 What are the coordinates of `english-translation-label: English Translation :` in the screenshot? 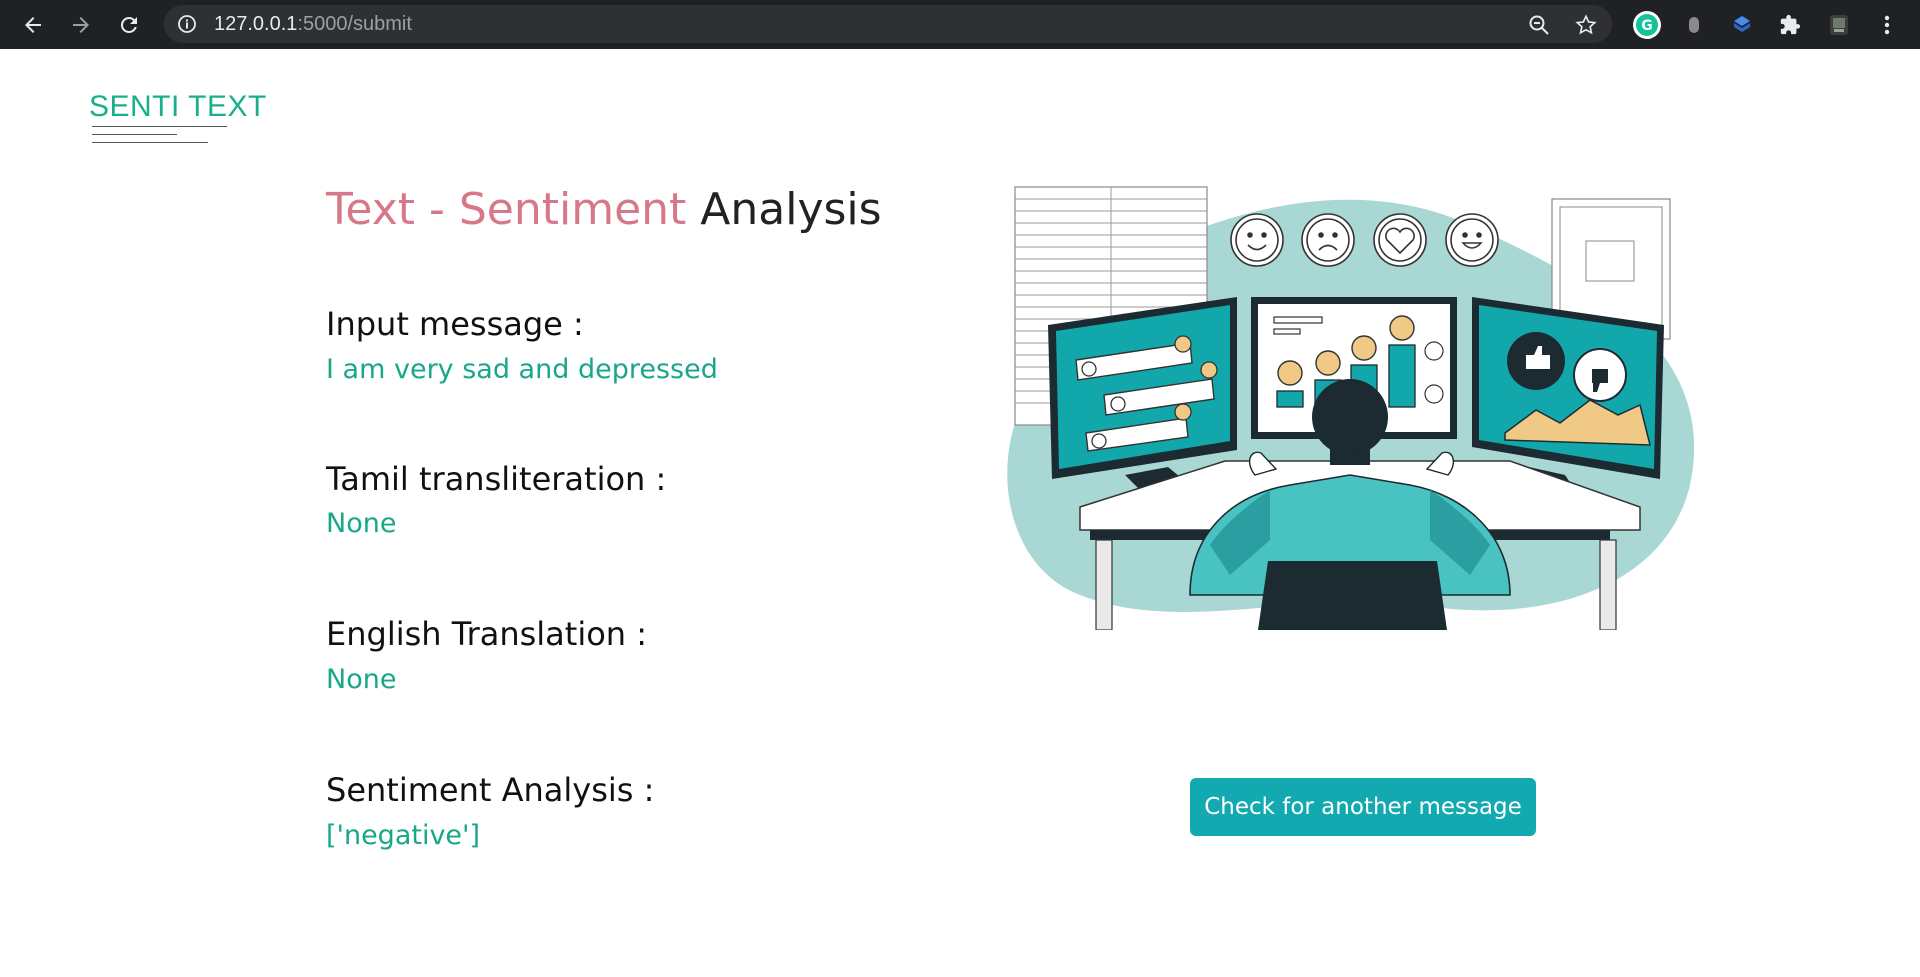 It's located at (487, 634).